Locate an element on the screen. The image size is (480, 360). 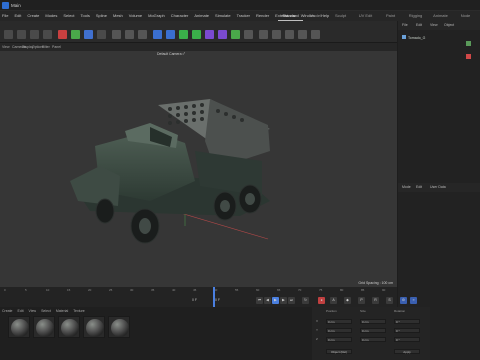
menu-item-mograph: MoGraph is located at coordinates (156, 15).